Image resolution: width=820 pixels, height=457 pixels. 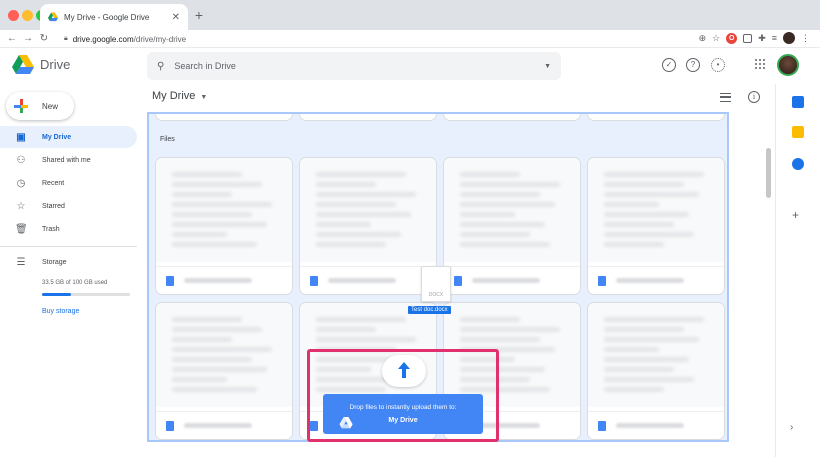 I want to click on new-tab-button: +, so click(x=199, y=15).